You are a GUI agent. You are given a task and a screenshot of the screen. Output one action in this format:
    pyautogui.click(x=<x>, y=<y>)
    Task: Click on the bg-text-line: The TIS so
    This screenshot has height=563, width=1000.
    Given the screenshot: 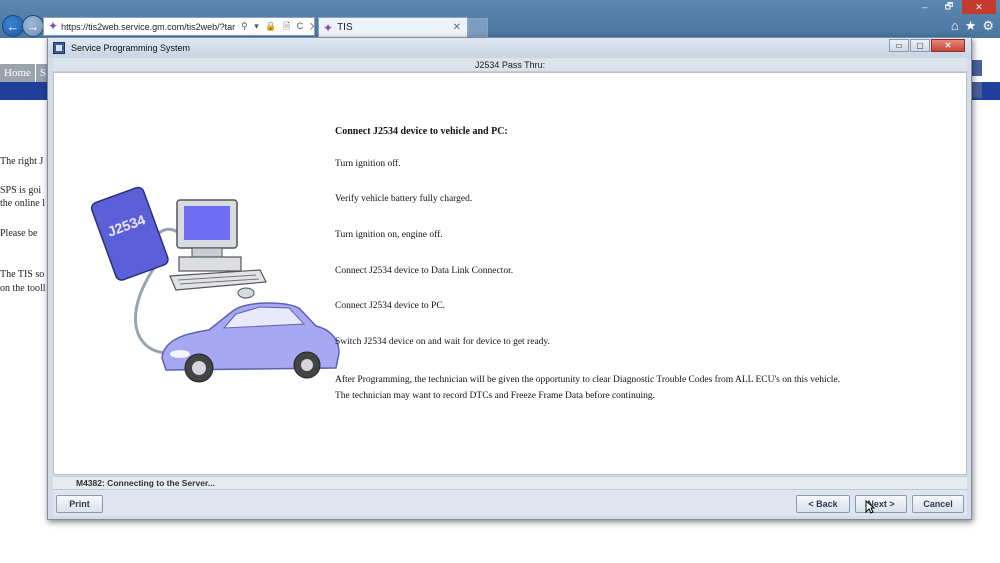 What is the action you would take?
    pyautogui.click(x=22, y=274)
    